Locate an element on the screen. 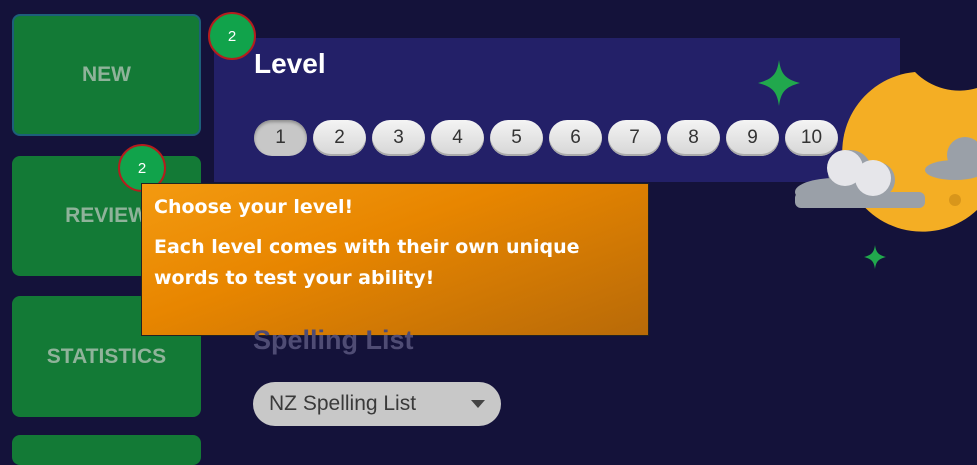 The height and width of the screenshot is (465, 977). level-button-6: 6 is located at coordinates (575, 138).